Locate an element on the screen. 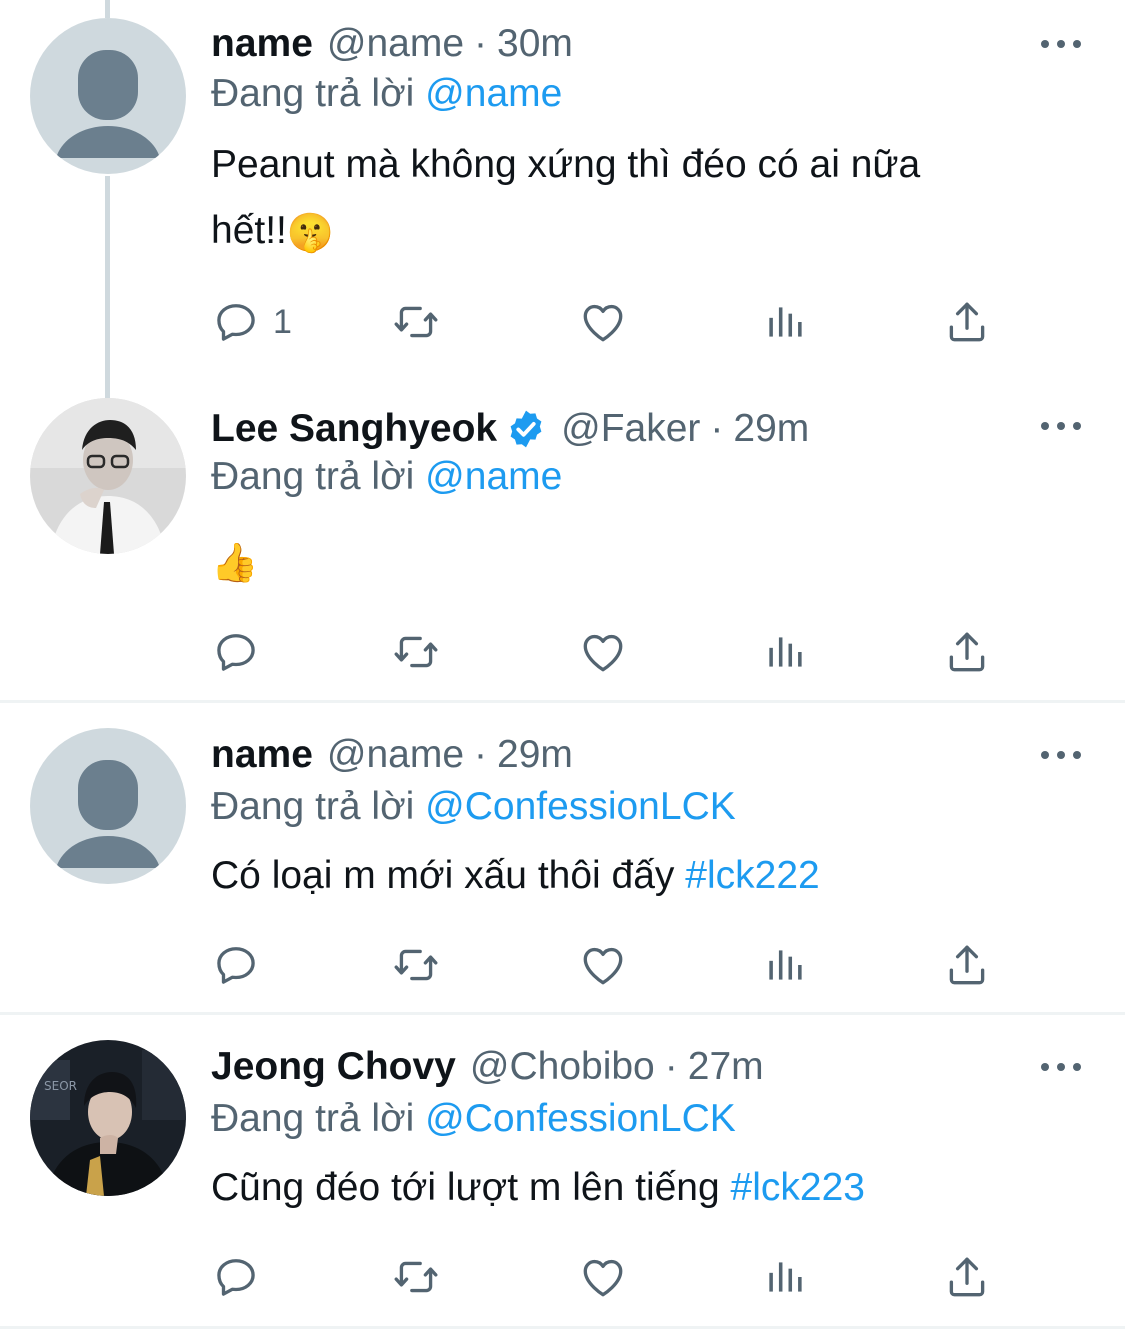 The width and height of the screenshot is (1125, 1329). tweet-header: name @name · 30m is located at coordinates (392, 44).